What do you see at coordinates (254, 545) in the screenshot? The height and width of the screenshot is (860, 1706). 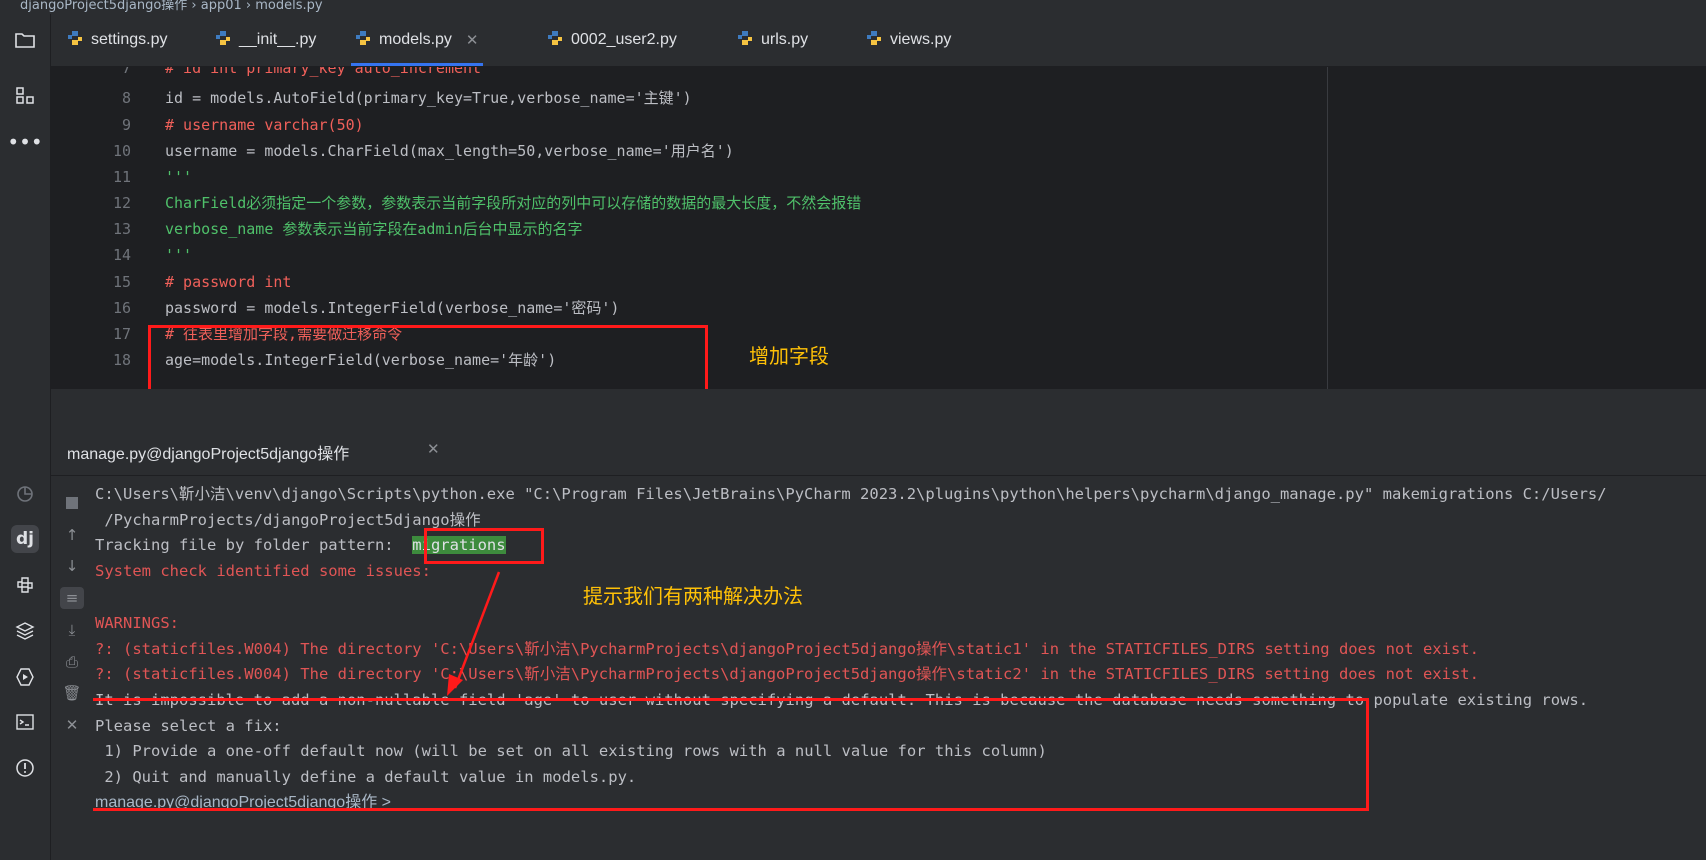 I see `tracking-text: Tracking file by folder pattern:` at bounding box center [254, 545].